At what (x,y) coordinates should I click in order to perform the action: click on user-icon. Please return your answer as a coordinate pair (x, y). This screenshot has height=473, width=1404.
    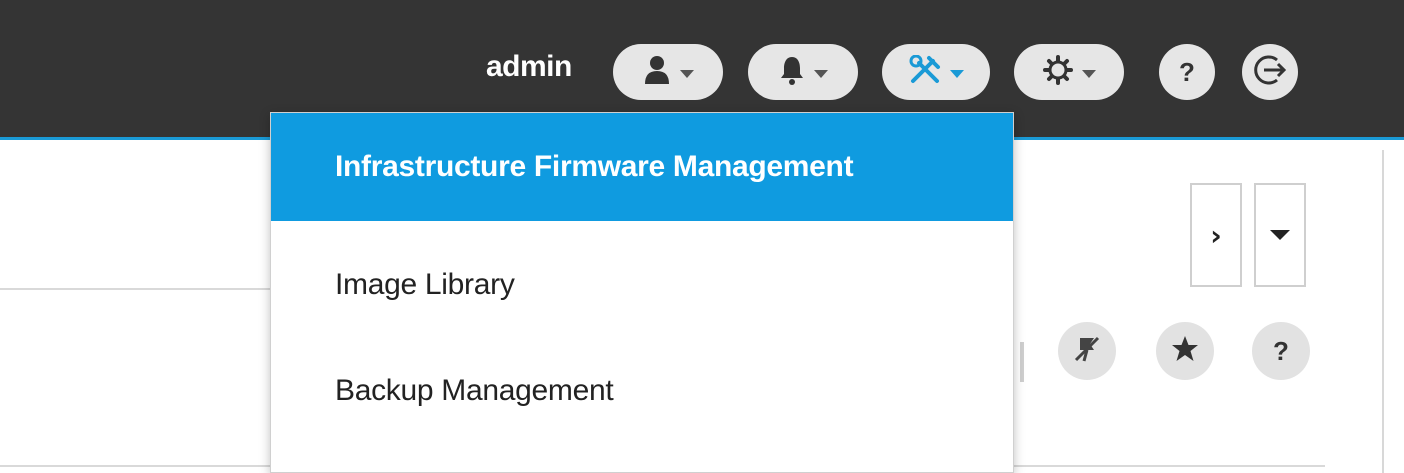
    Looking at the image, I should click on (657, 72).